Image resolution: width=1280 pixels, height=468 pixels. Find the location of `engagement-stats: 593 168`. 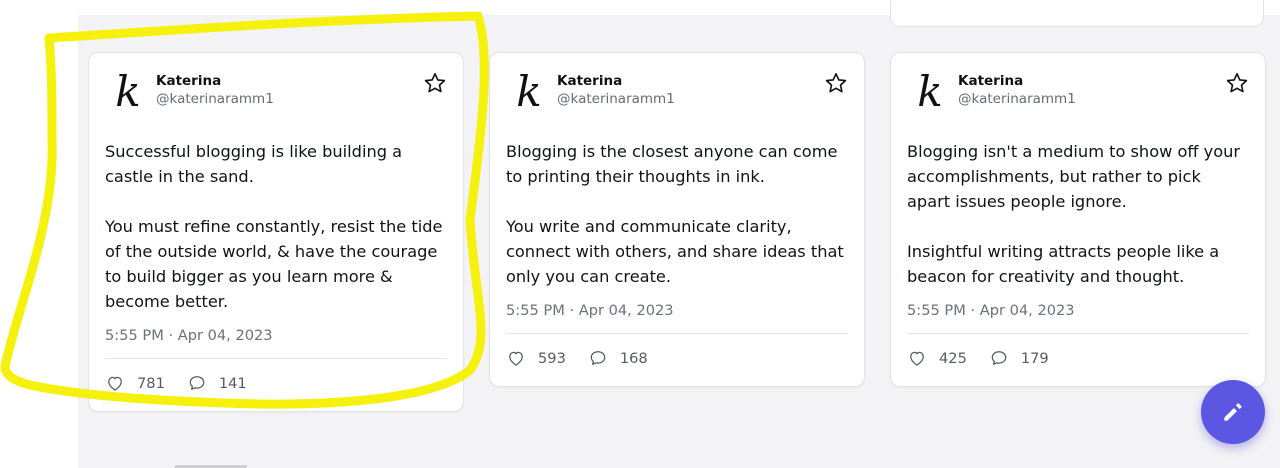

engagement-stats: 593 168 is located at coordinates (588, 358).